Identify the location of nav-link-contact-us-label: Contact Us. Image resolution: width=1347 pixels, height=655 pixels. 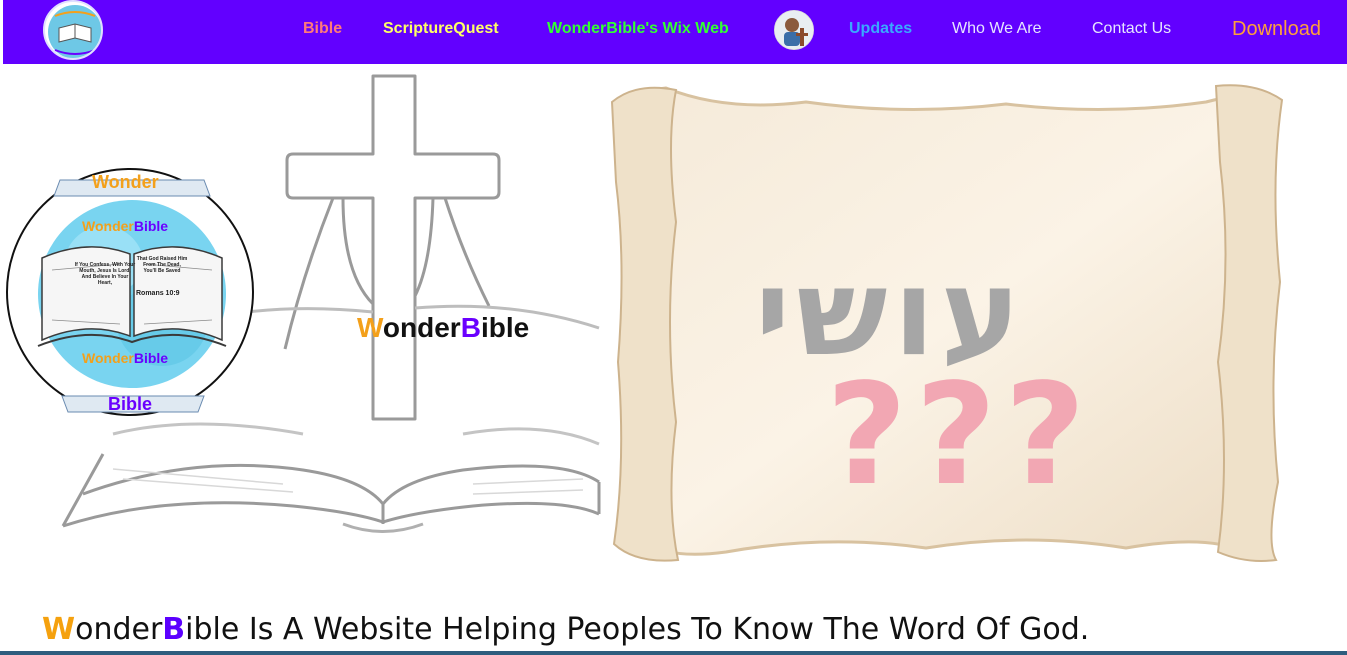
(1132, 28).